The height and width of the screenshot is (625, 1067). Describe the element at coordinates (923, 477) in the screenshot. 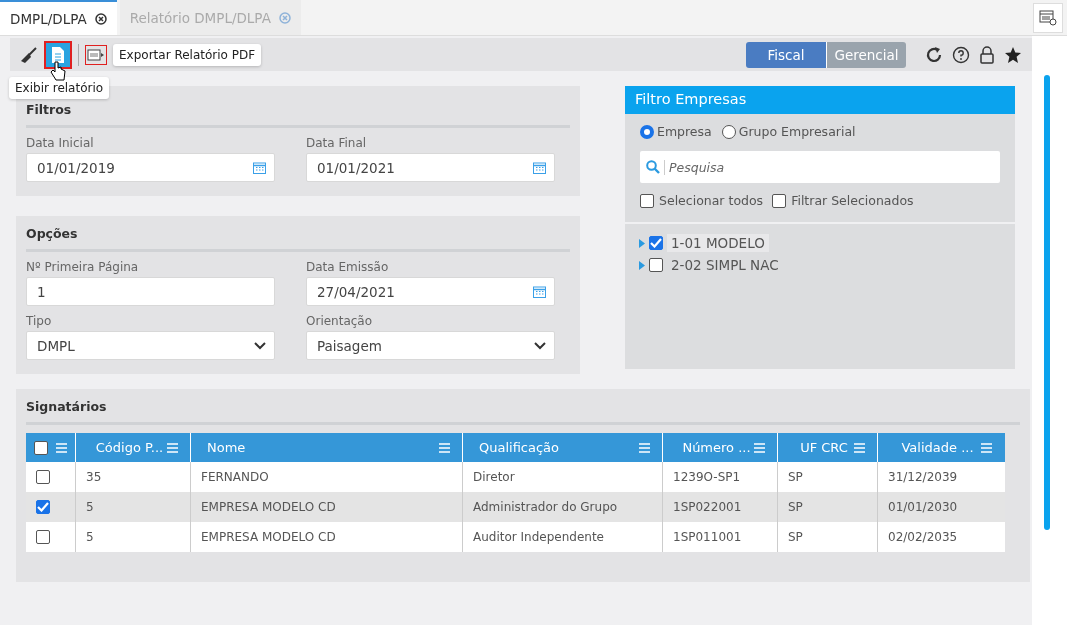

I see `table-cell: 31/12/2039` at that location.